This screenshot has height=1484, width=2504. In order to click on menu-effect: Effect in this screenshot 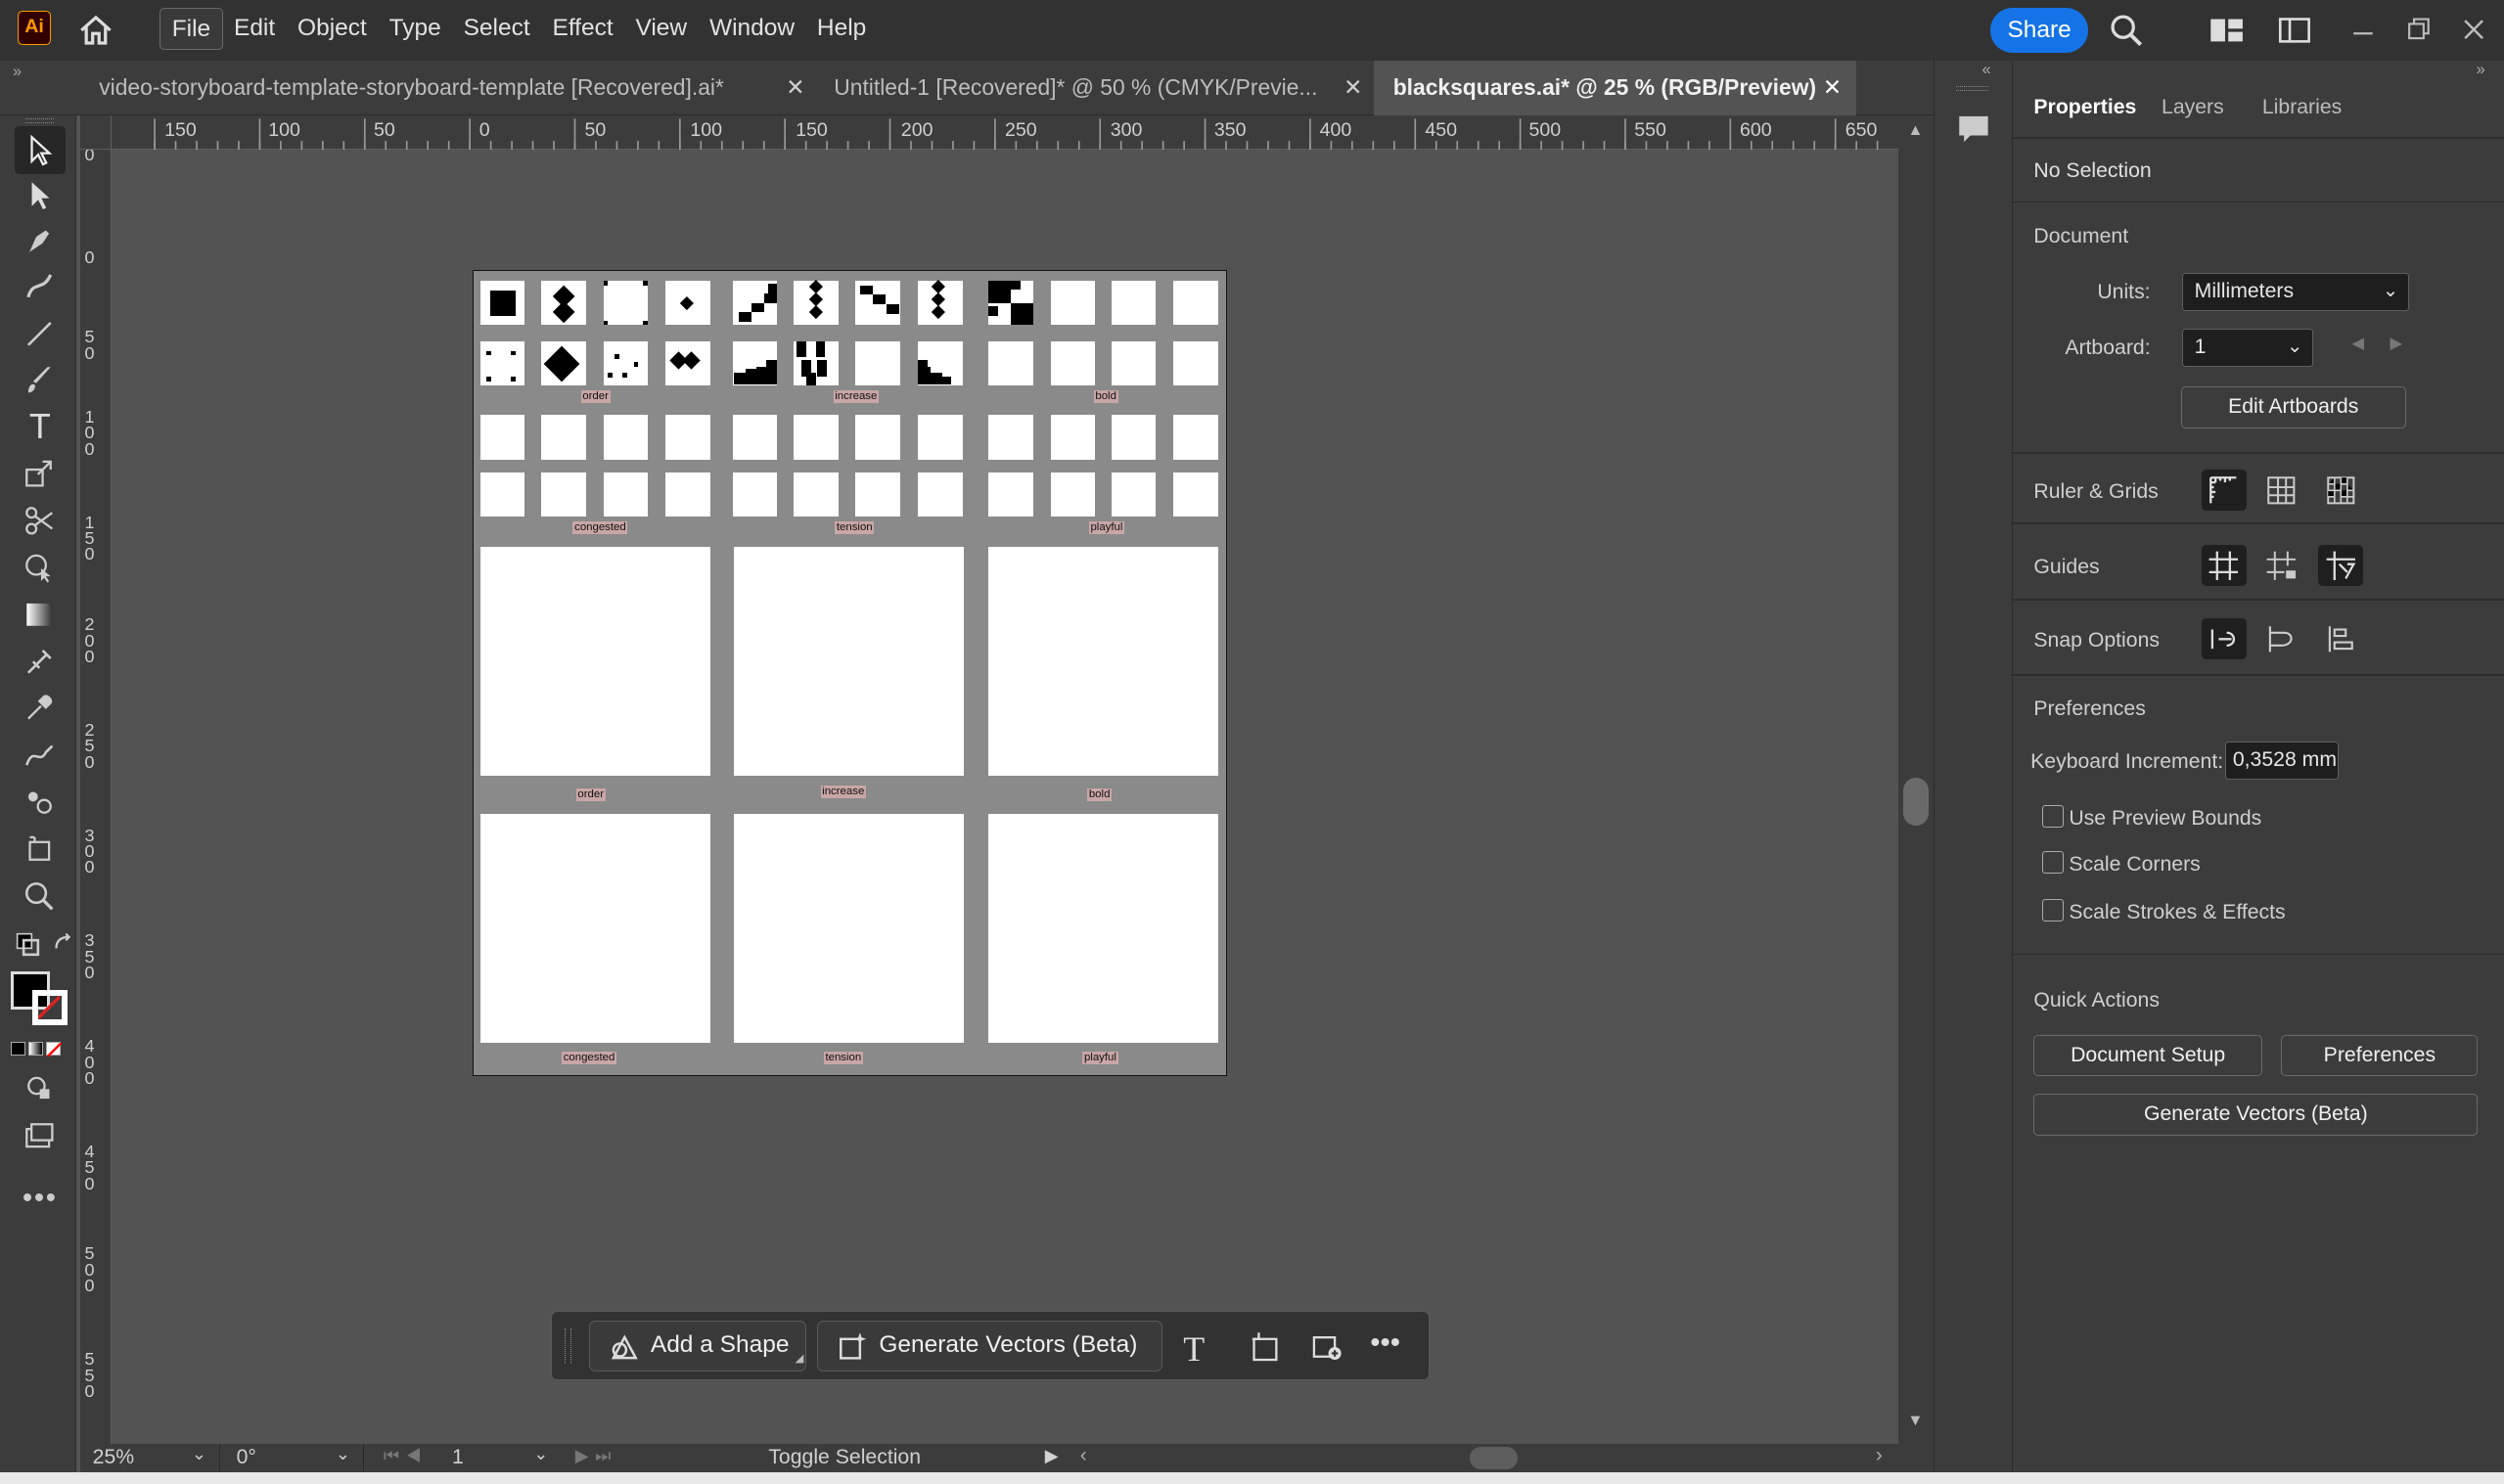, I will do `click(582, 28)`.